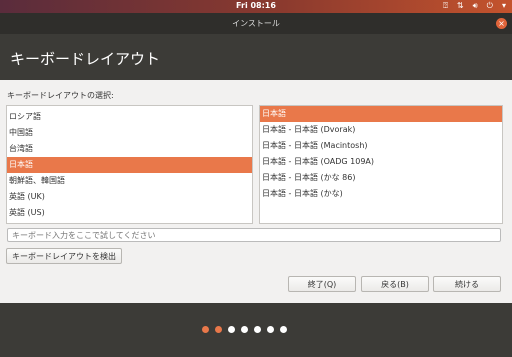 This screenshot has width=512, height=357. Describe the element at coordinates (254, 235) in the screenshot. I see `keyboard-test-input` at that location.